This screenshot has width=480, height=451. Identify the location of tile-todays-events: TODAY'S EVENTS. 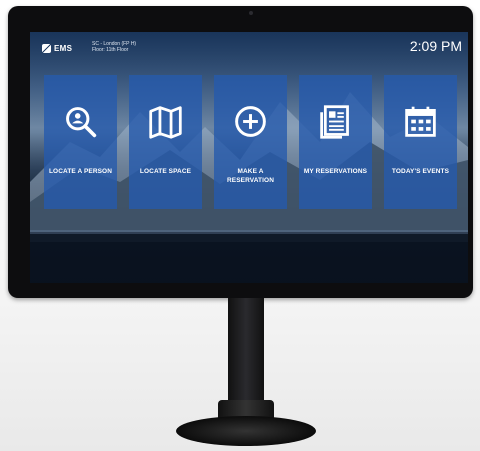
(420, 142).